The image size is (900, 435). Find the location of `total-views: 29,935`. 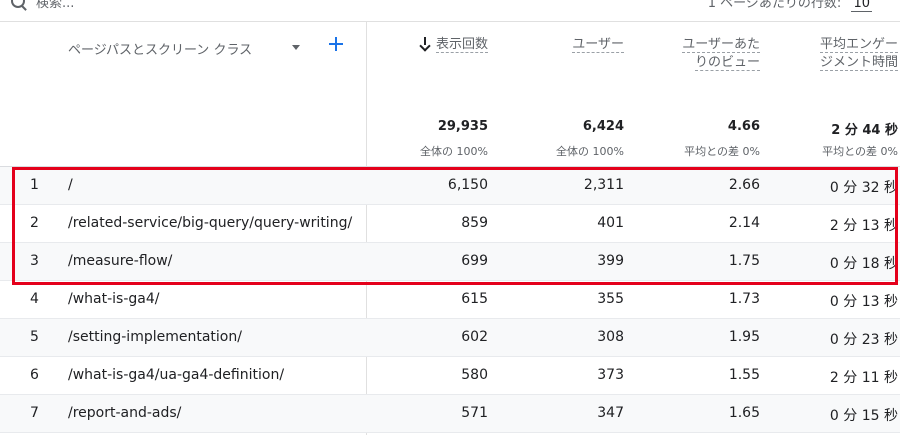

total-views: 29,935 is located at coordinates (462, 126).